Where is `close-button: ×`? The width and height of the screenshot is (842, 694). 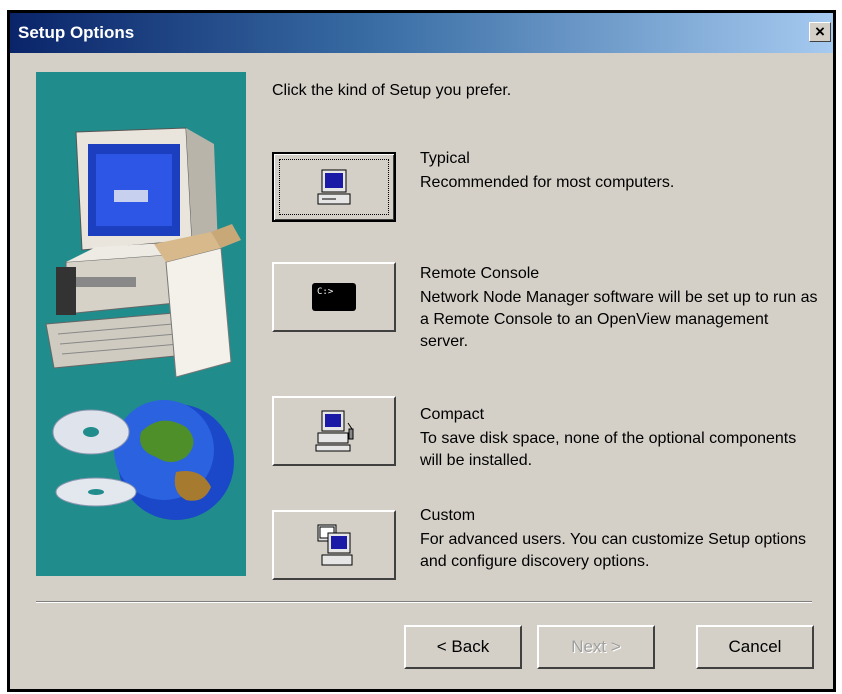
close-button: × is located at coordinates (820, 32).